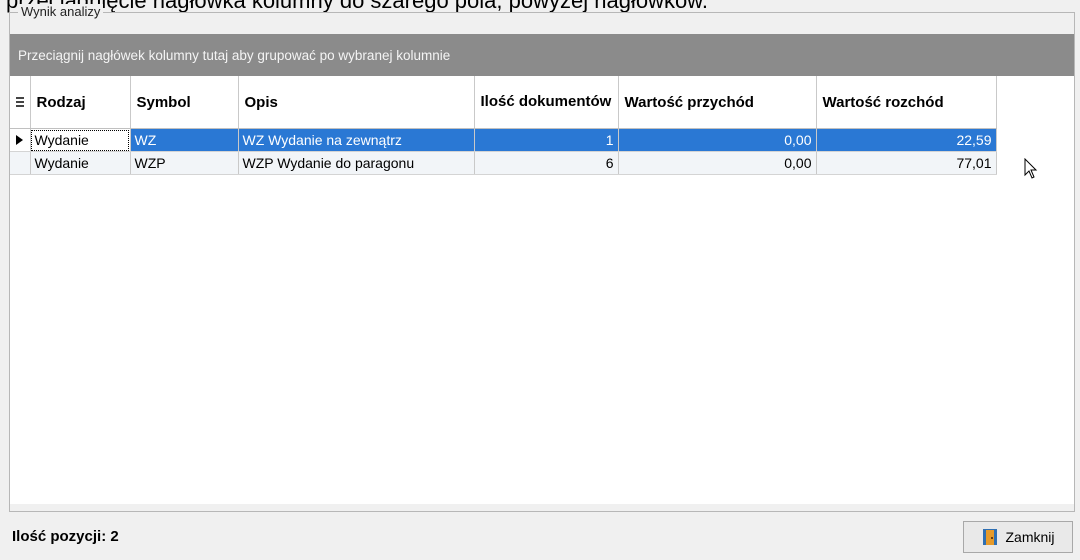 The width and height of the screenshot is (1080, 560). Describe the element at coordinates (906, 163) in the screenshot. I see `cell-rozchod: 77,01` at that location.